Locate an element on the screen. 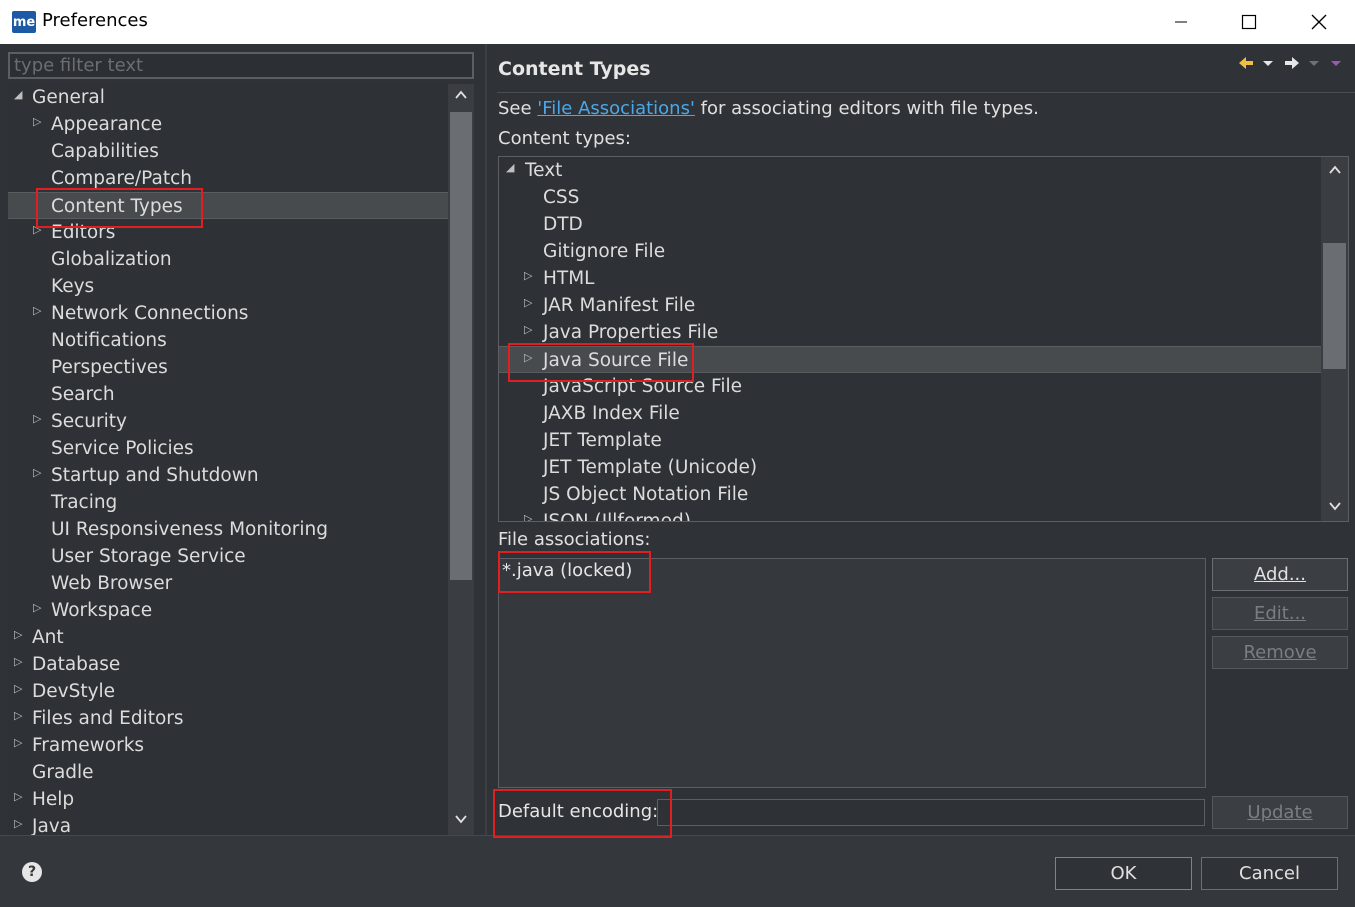 This screenshot has height=907, width=1355. list-item: *.java (locked) is located at coordinates (567, 570).